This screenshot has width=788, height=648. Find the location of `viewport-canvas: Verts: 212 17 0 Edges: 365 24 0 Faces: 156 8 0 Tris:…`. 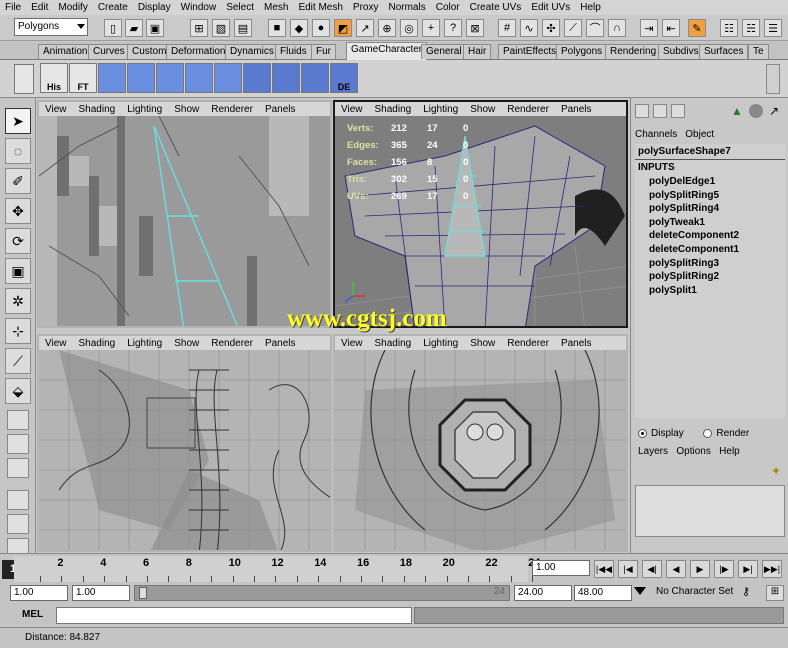

viewport-canvas: Verts: 212 17 0 Edges: 365 24 0 Faces: 156 8 0 Tris:… is located at coordinates (480, 221).